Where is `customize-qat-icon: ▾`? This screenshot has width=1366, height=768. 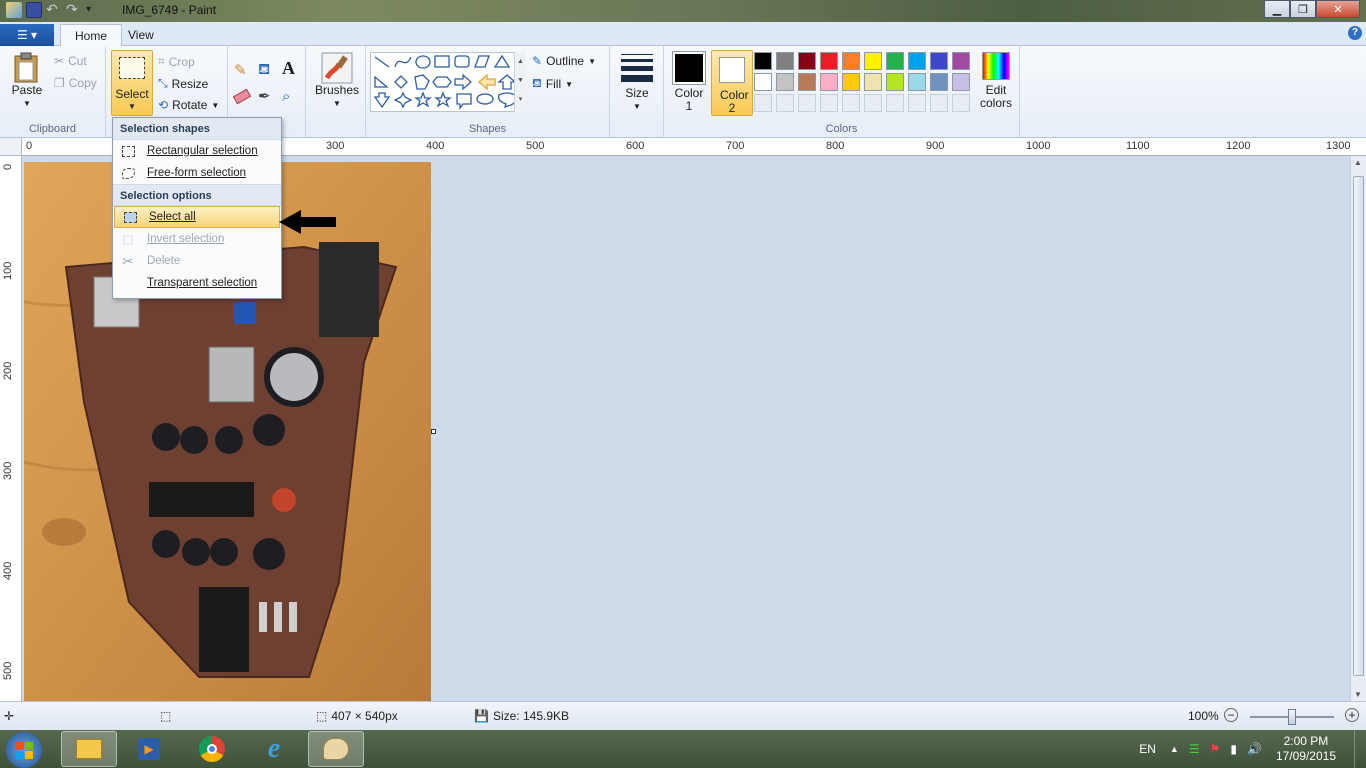
customize-qat-icon: ▾ is located at coordinates (94, 10).